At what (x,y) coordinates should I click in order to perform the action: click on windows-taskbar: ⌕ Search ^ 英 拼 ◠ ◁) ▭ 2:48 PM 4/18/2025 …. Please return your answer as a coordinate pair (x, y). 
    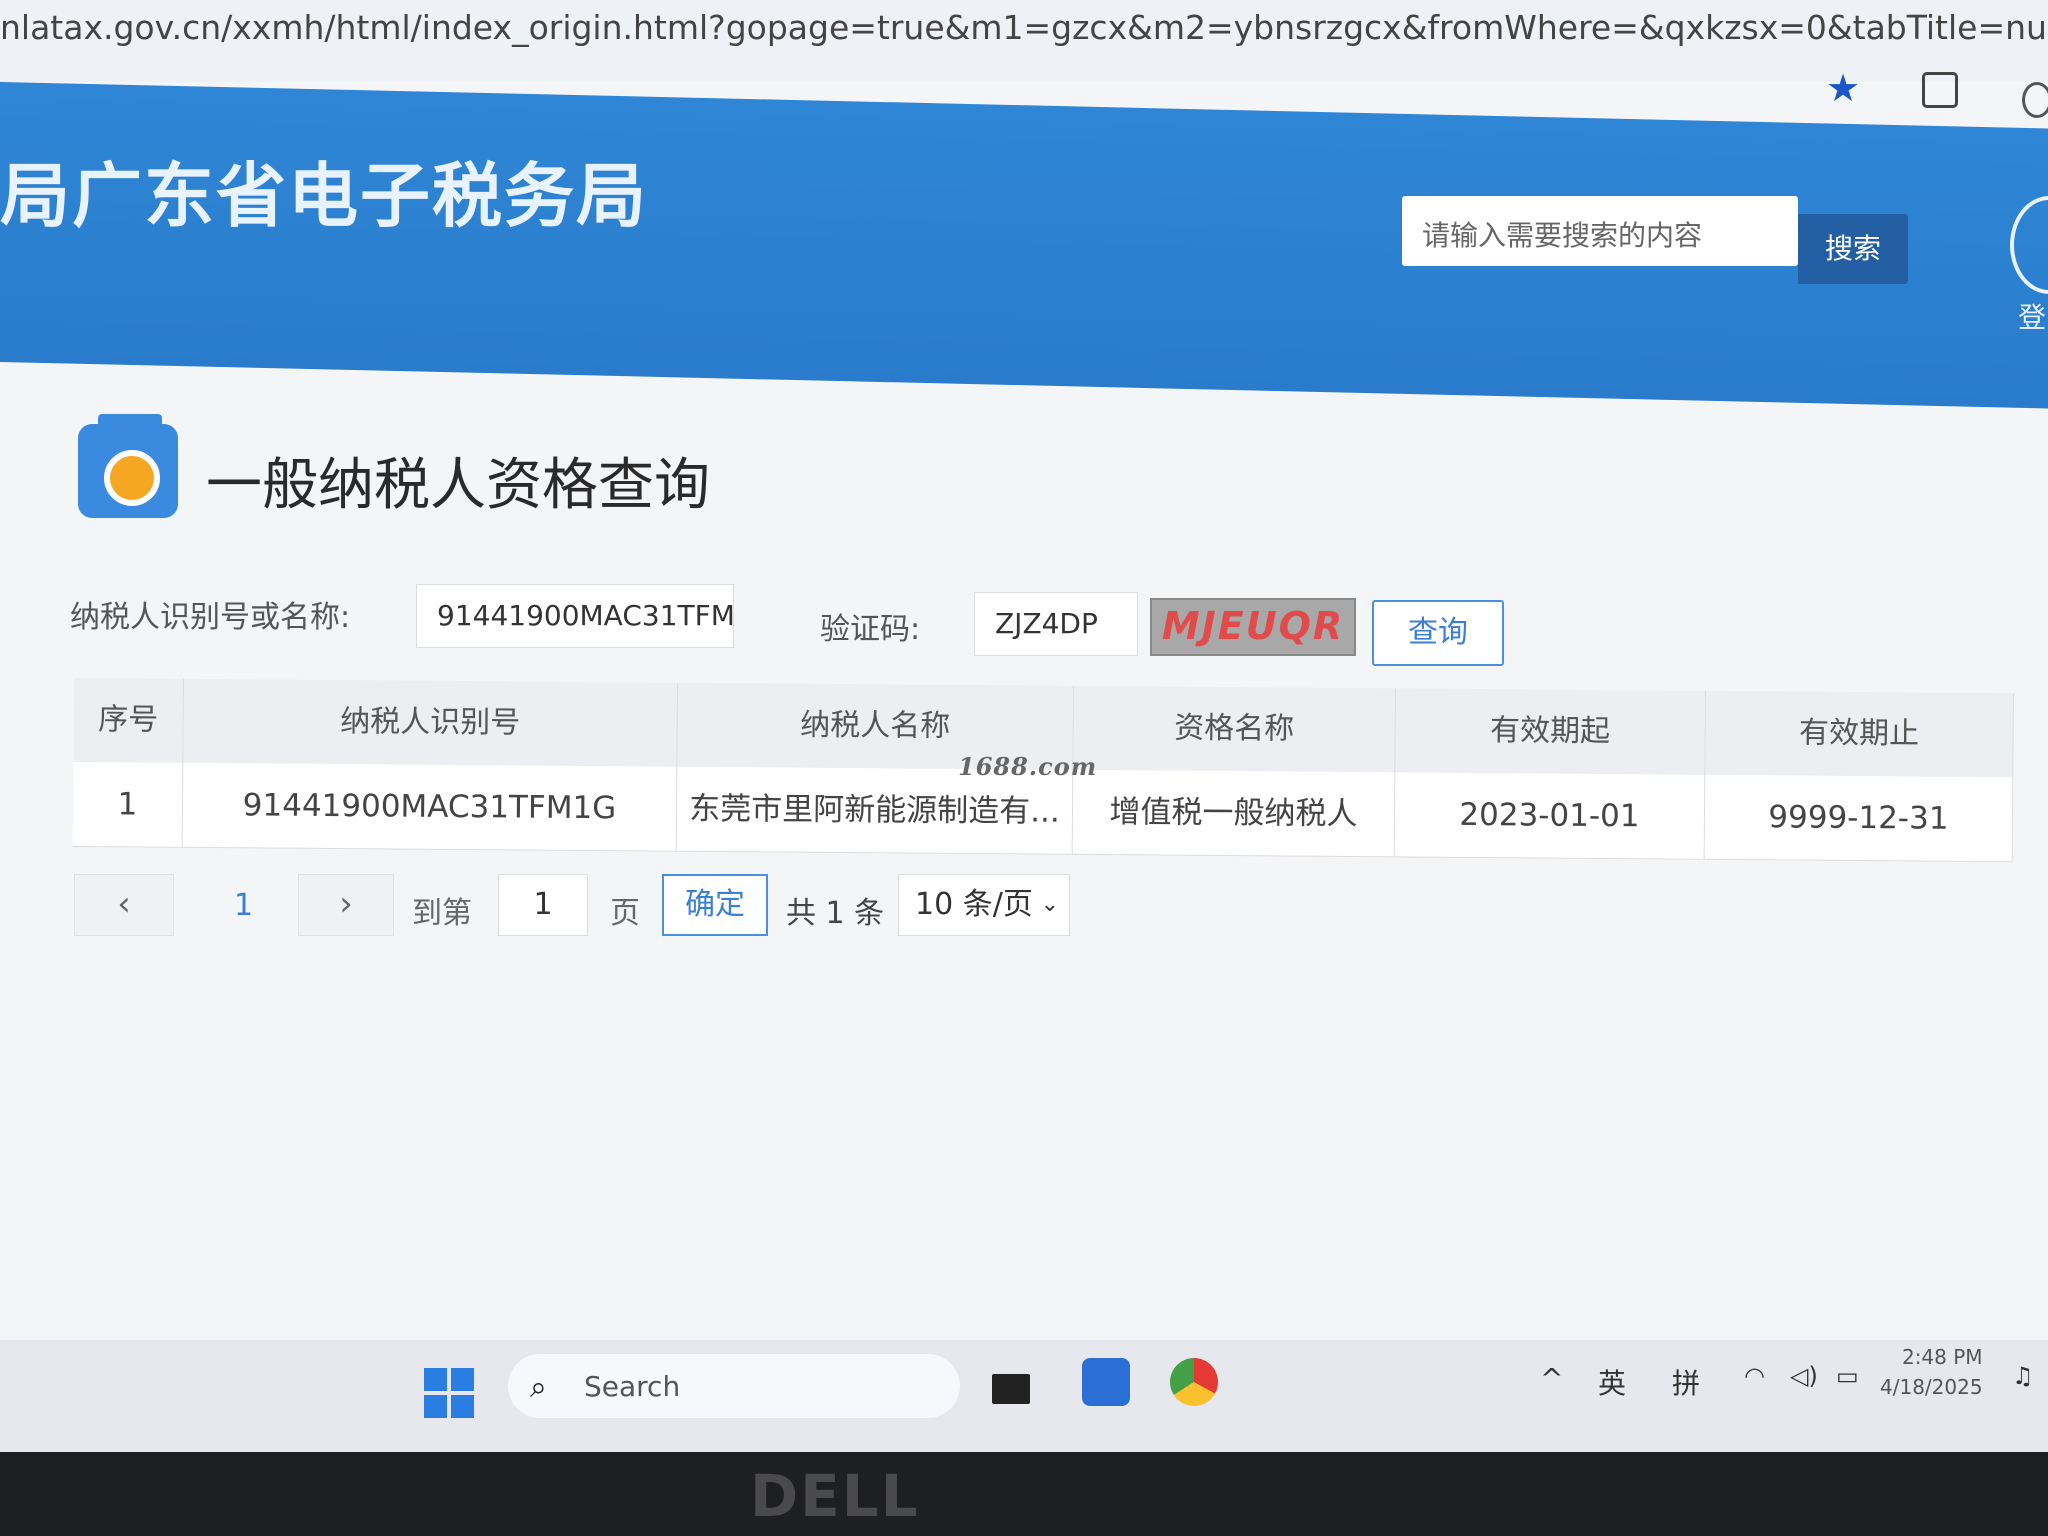
    Looking at the image, I should click on (1024, 1396).